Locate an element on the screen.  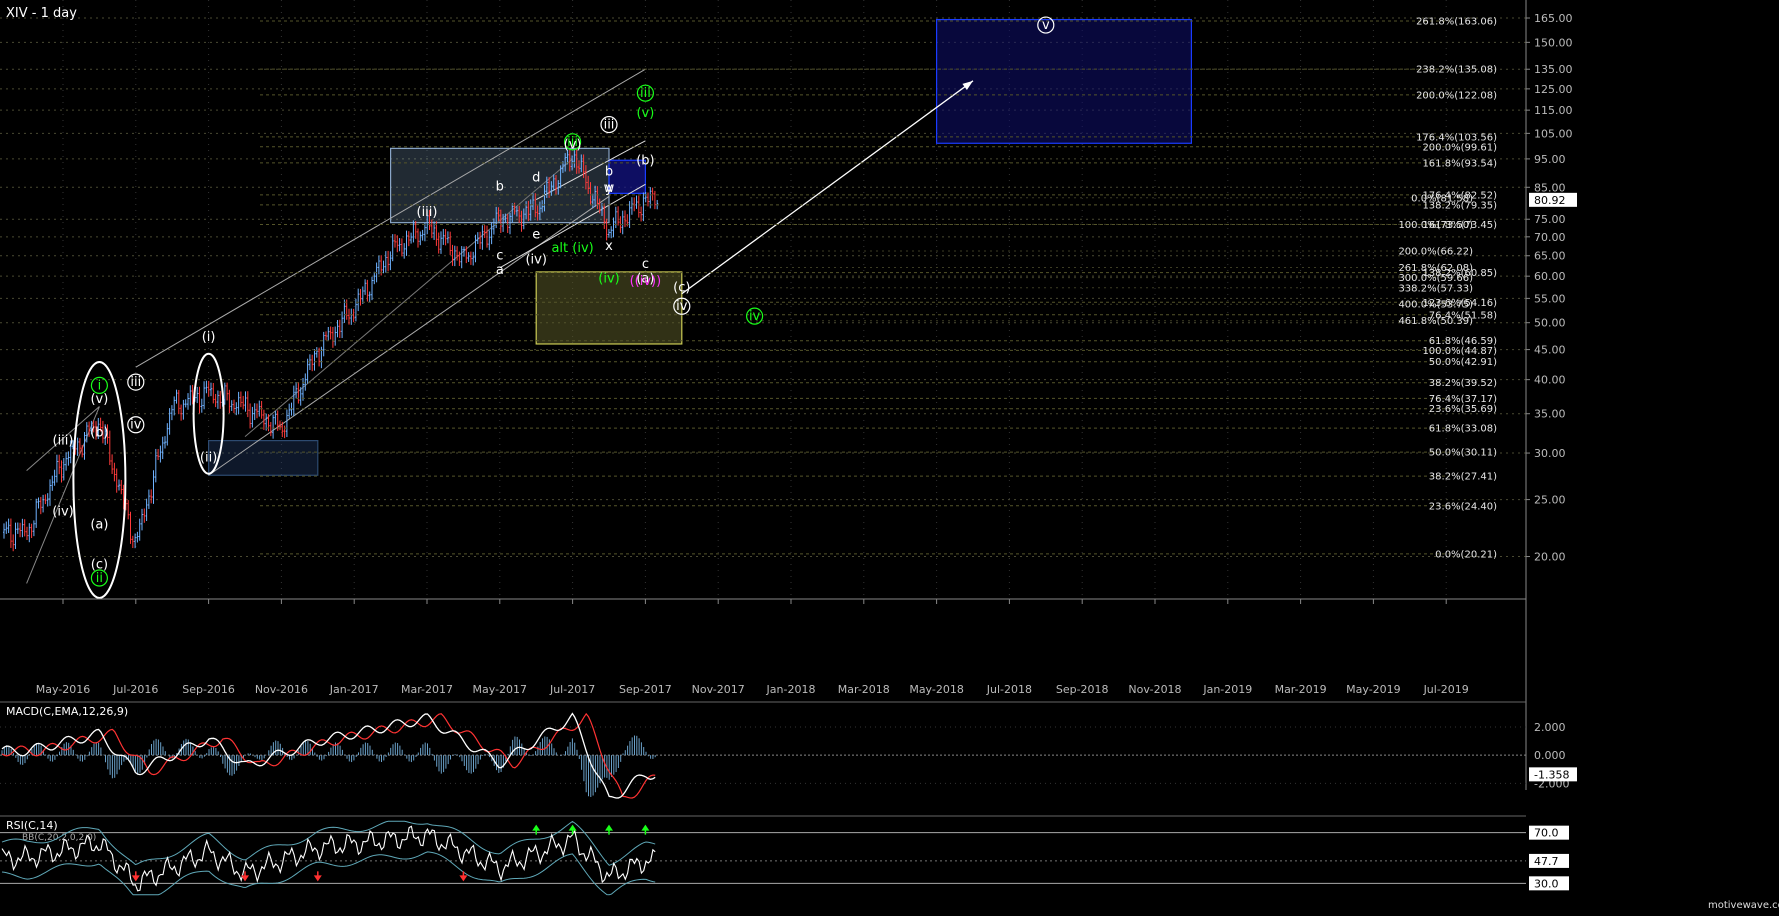
small-box is located at coordinates (263, 458).